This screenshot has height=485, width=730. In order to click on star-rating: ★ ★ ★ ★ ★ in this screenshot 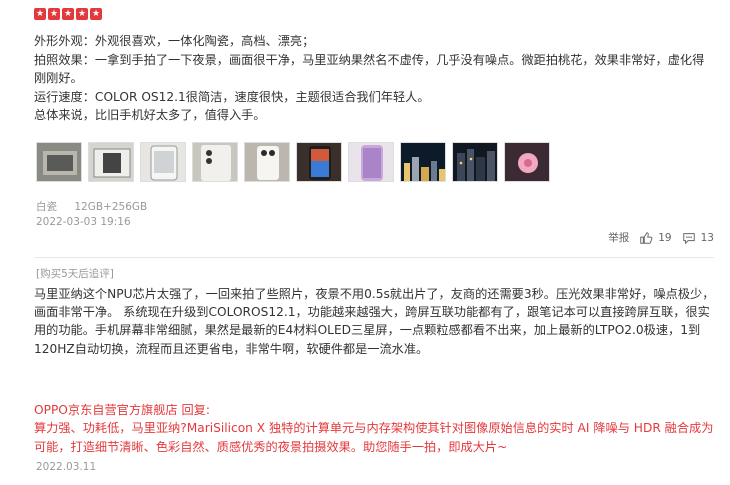, I will do `click(68, 14)`.